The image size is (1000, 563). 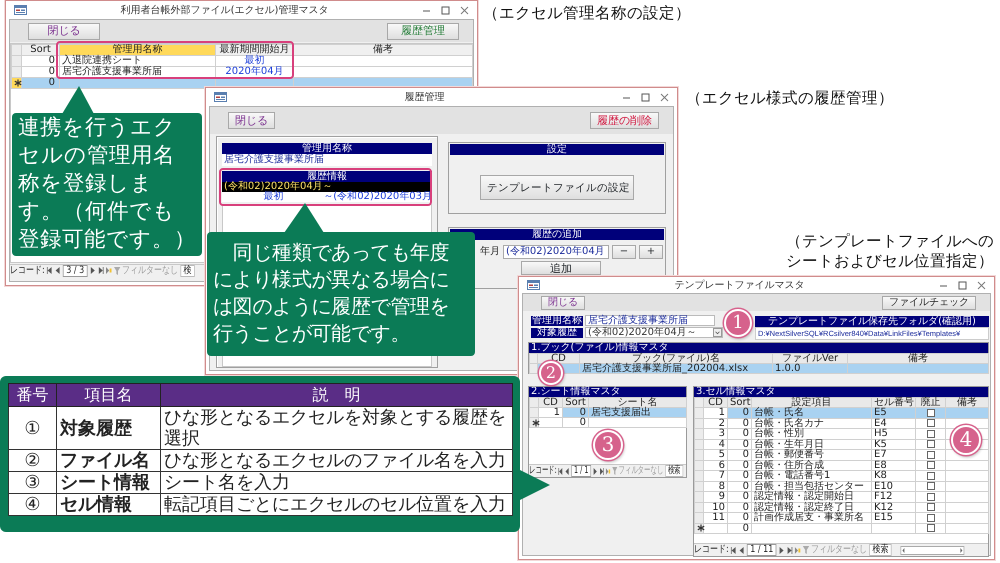 What do you see at coordinates (812, 475) in the screenshot?
I see `table-cell: 台帳・電話番号1` at bounding box center [812, 475].